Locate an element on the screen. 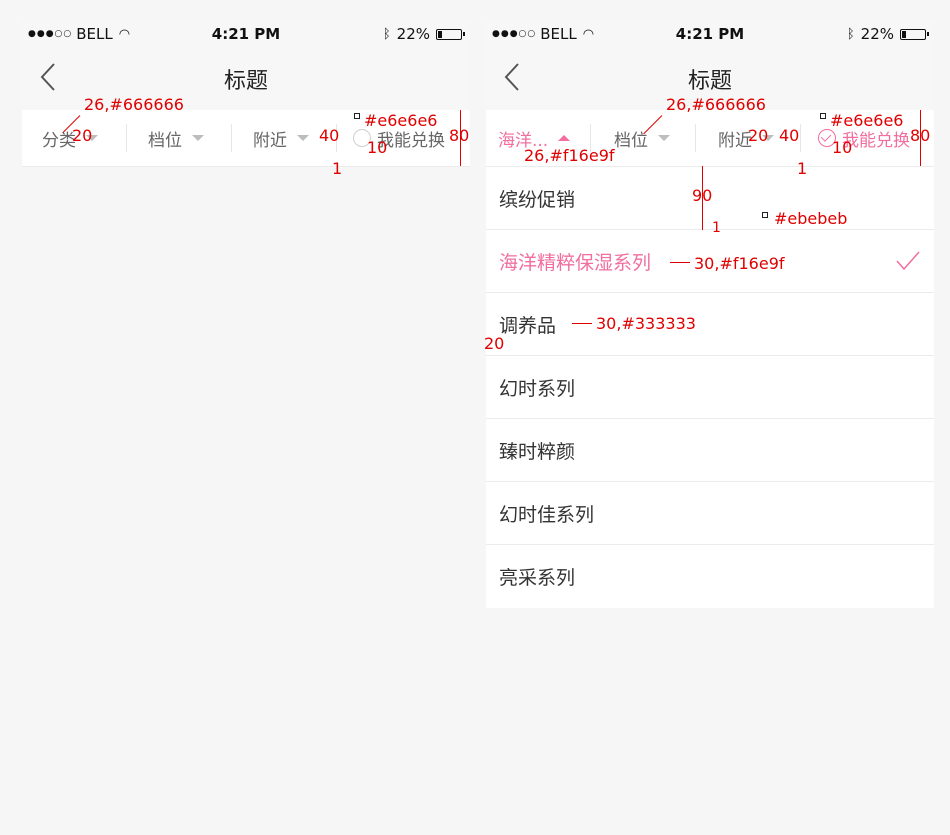 This screenshot has height=835, width=950. chevron-up-icon is located at coordinates (564, 138).